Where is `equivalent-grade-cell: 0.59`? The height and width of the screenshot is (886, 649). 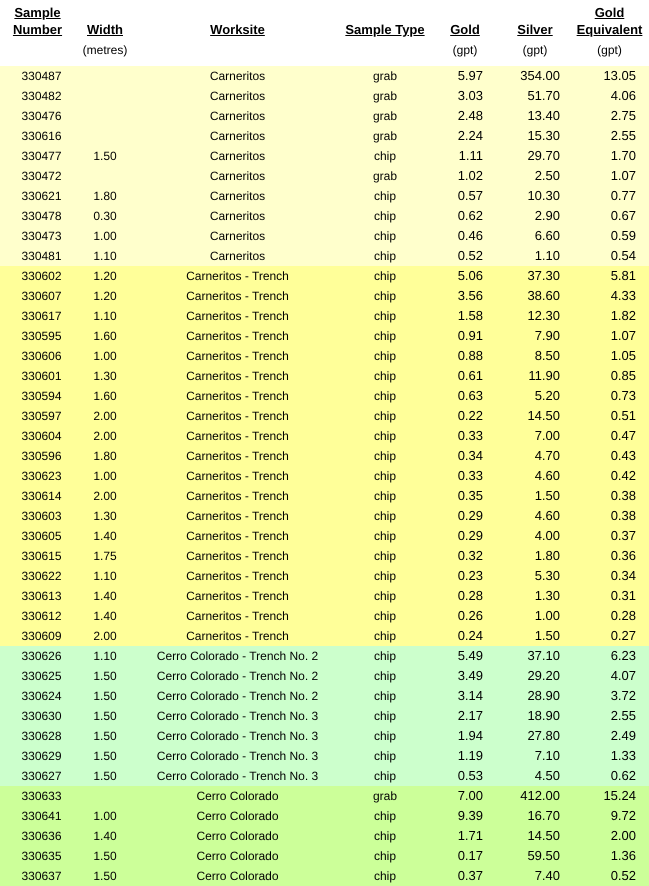 equivalent-grade-cell: 0.59 is located at coordinates (623, 235).